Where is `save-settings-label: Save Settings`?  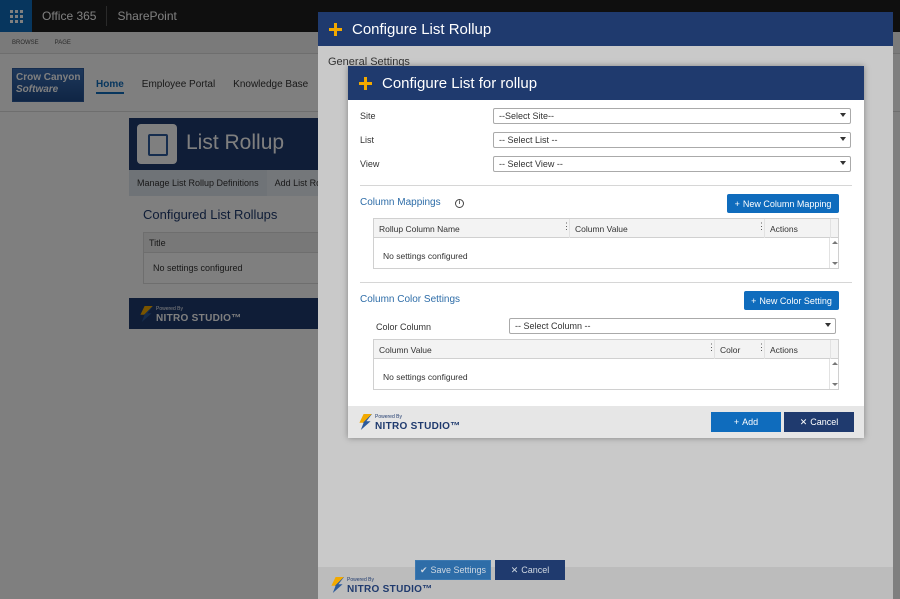 save-settings-label: Save Settings is located at coordinates (458, 570).